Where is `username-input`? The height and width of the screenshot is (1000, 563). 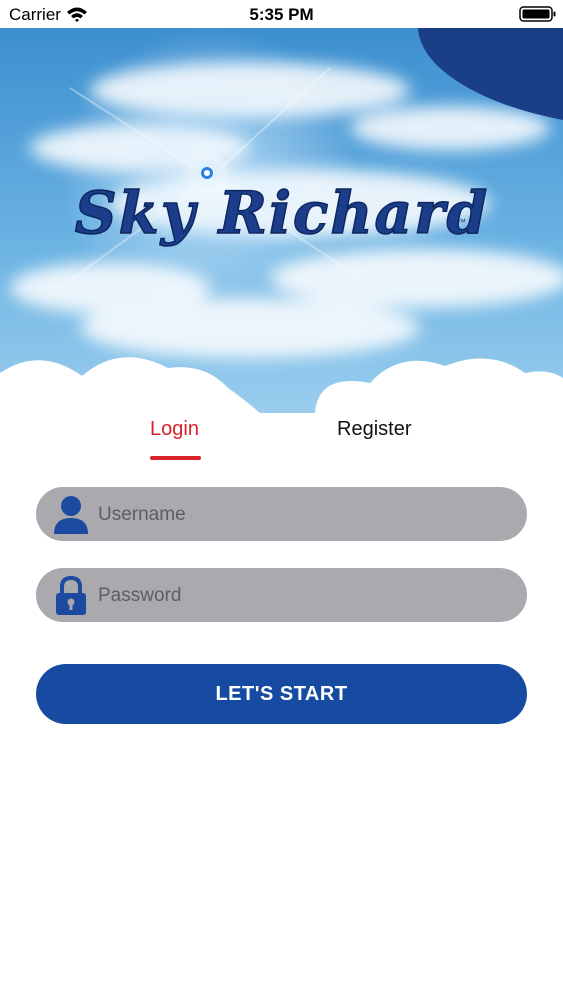
username-input is located at coordinates (303, 515).